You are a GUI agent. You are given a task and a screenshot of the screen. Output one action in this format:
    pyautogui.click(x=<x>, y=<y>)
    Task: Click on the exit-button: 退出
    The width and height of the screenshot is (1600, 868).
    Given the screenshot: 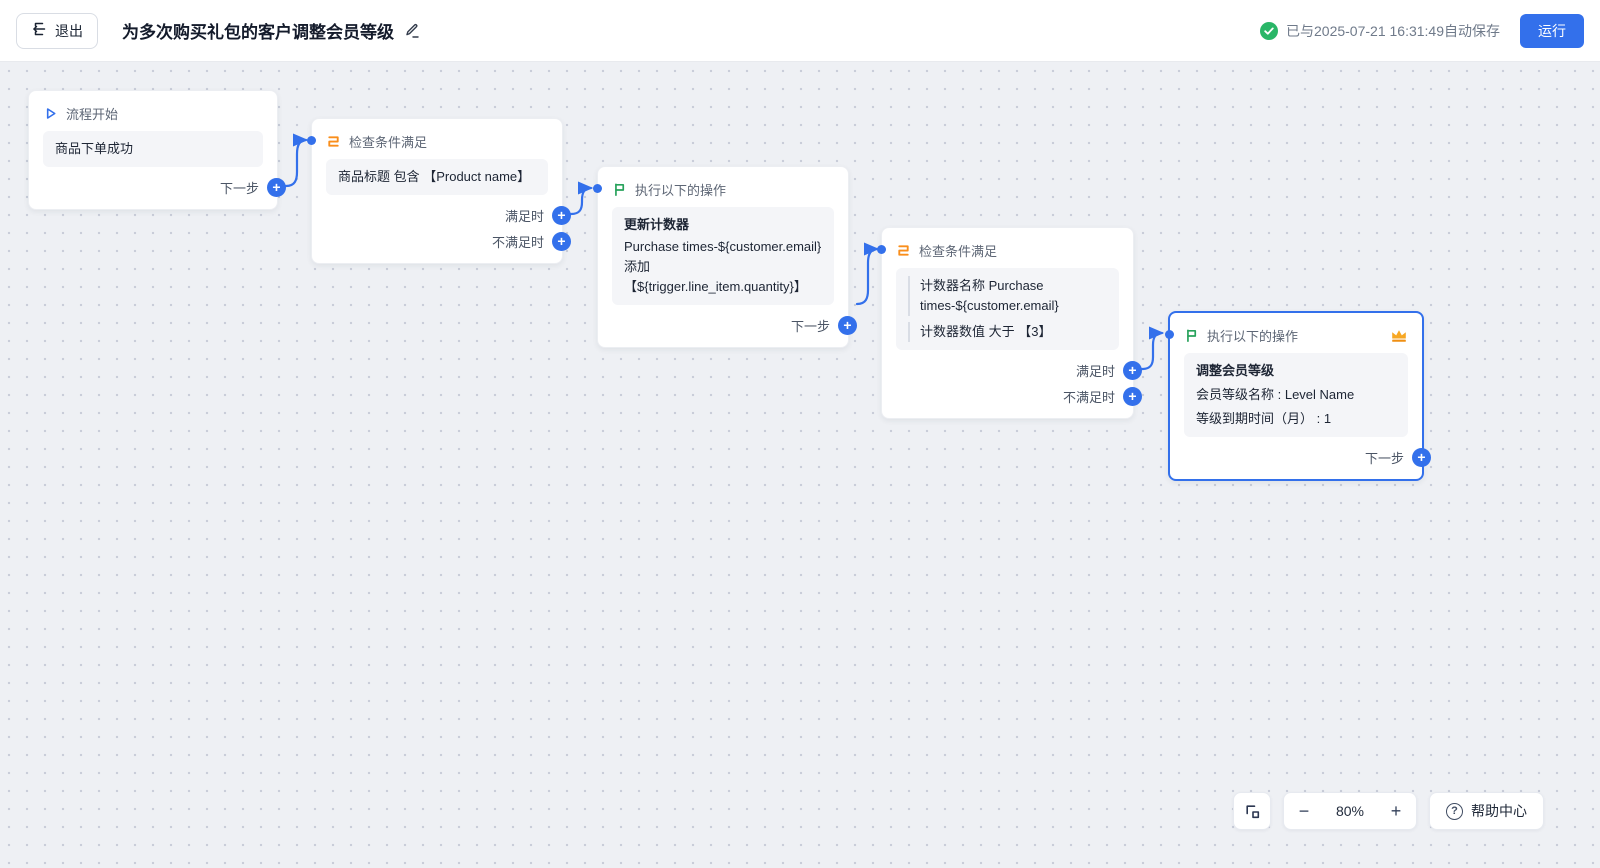 What is the action you would take?
    pyautogui.click(x=57, y=30)
    